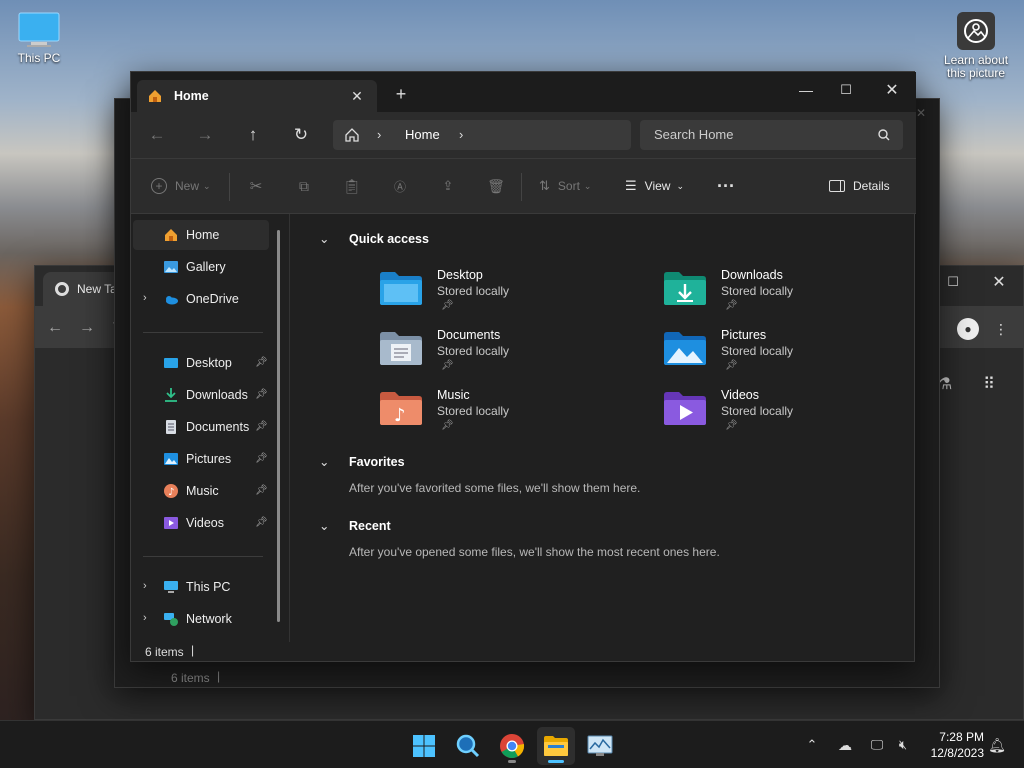  What do you see at coordinates (278, 426) in the screenshot?
I see `sidebar-scrollbar` at bounding box center [278, 426].